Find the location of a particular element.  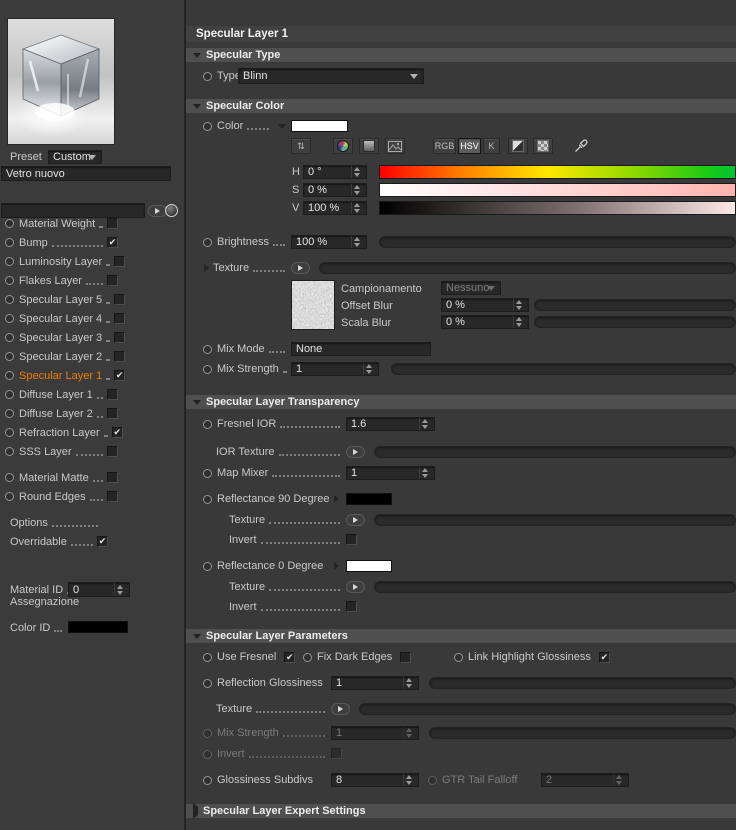

channel-specular-layer-2: Specular Layer 2 is located at coordinates (63, 356).